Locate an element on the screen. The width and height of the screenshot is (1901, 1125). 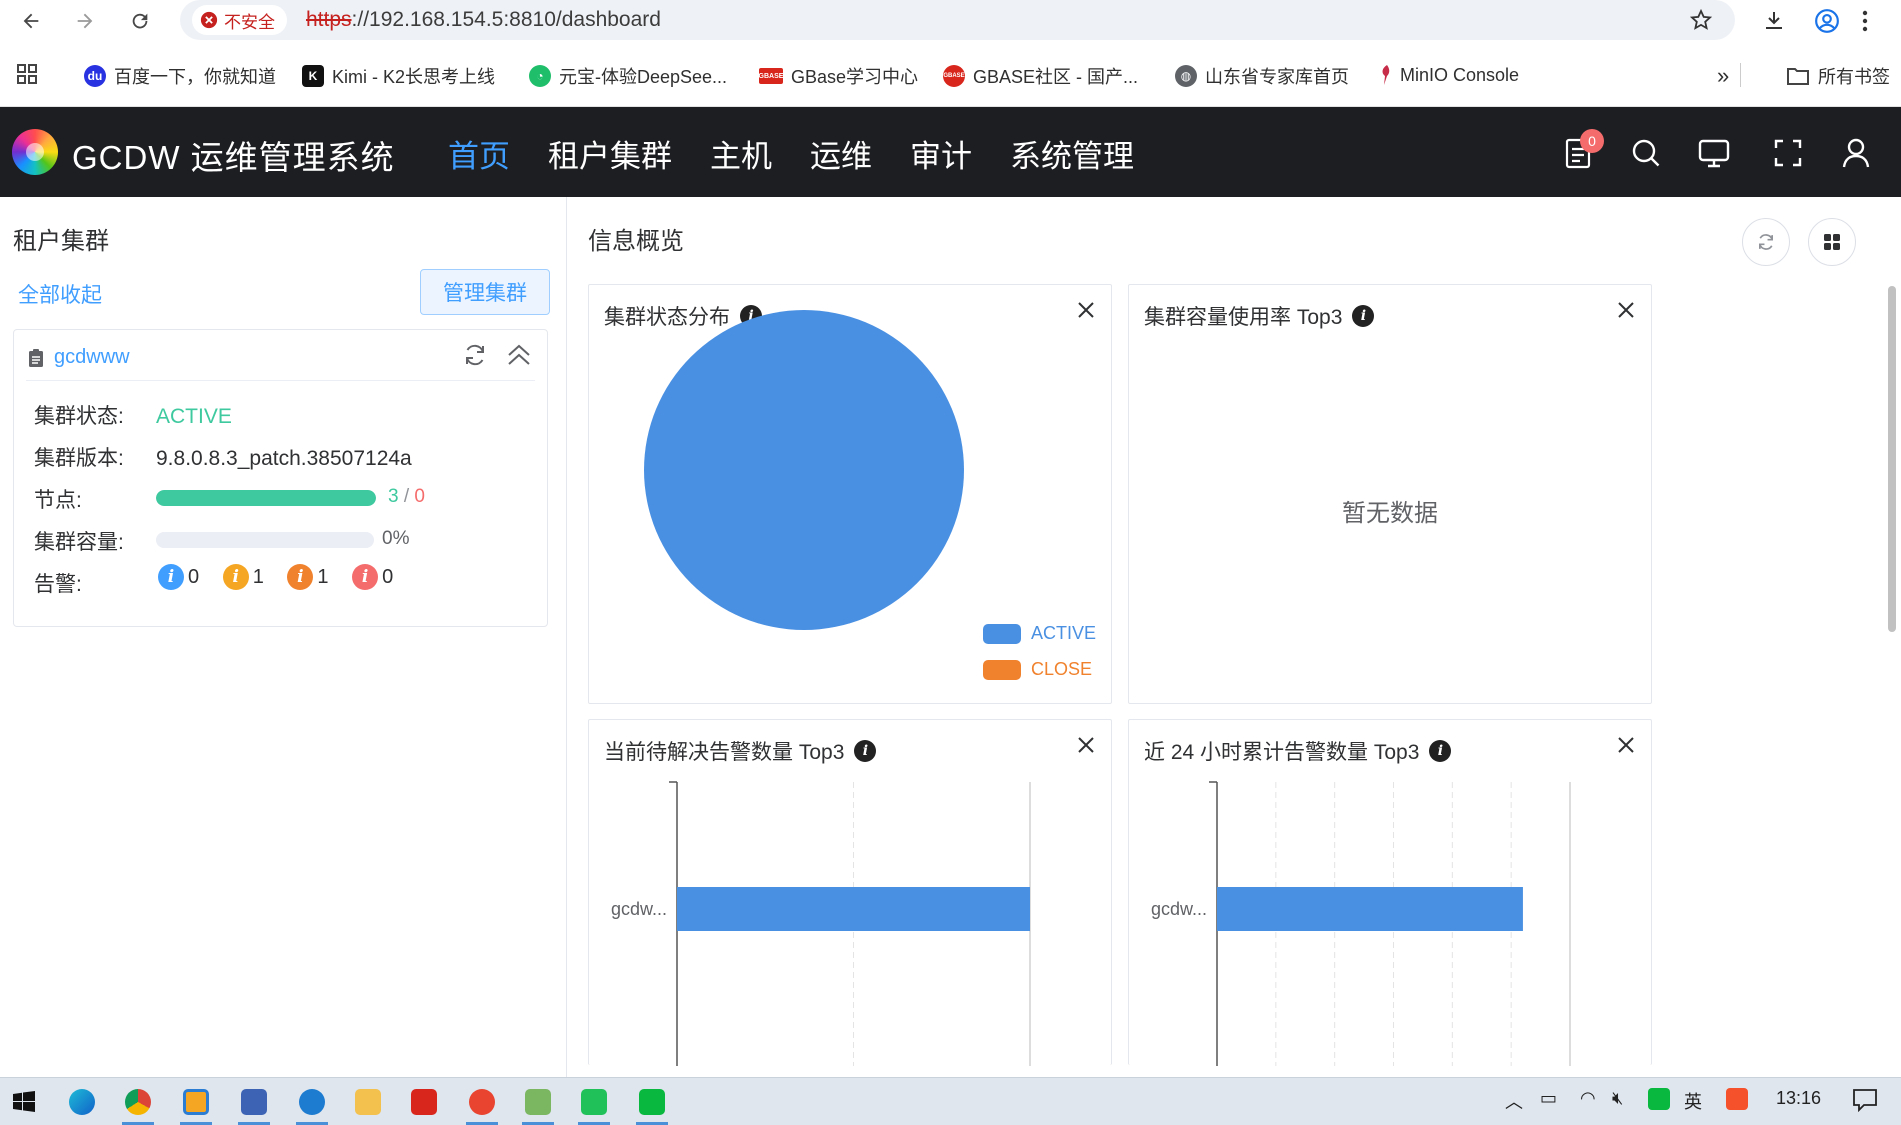
bookmark-baidu: du 百度一下，你就知道 is located at coordinates (180, 76).